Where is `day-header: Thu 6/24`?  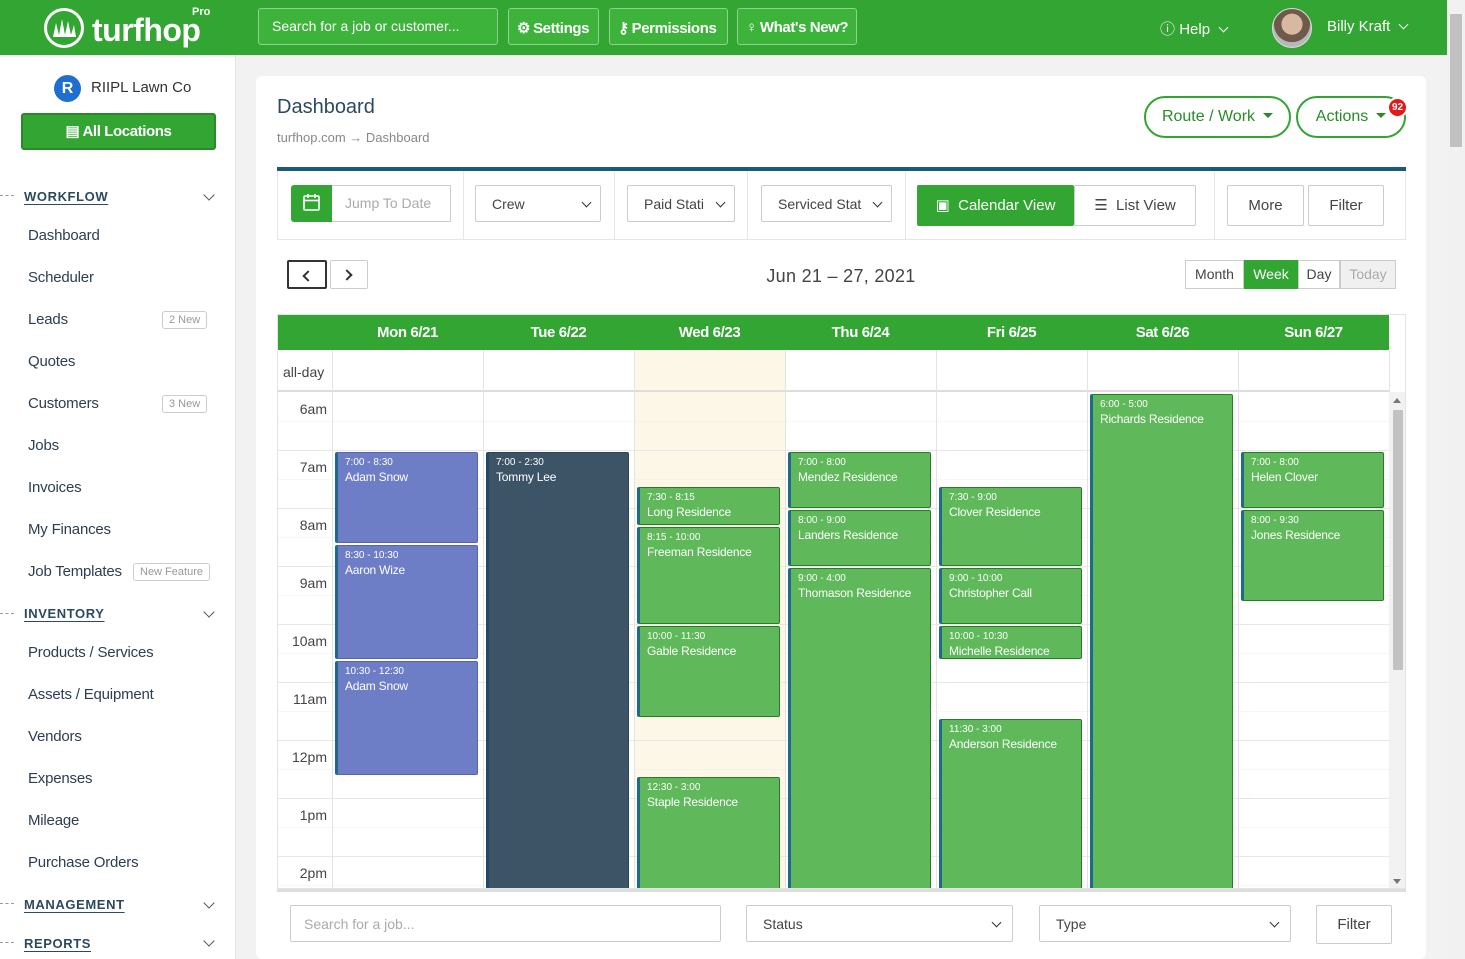 day-header: Thu 6/24 is located at coordinates (860, 332).